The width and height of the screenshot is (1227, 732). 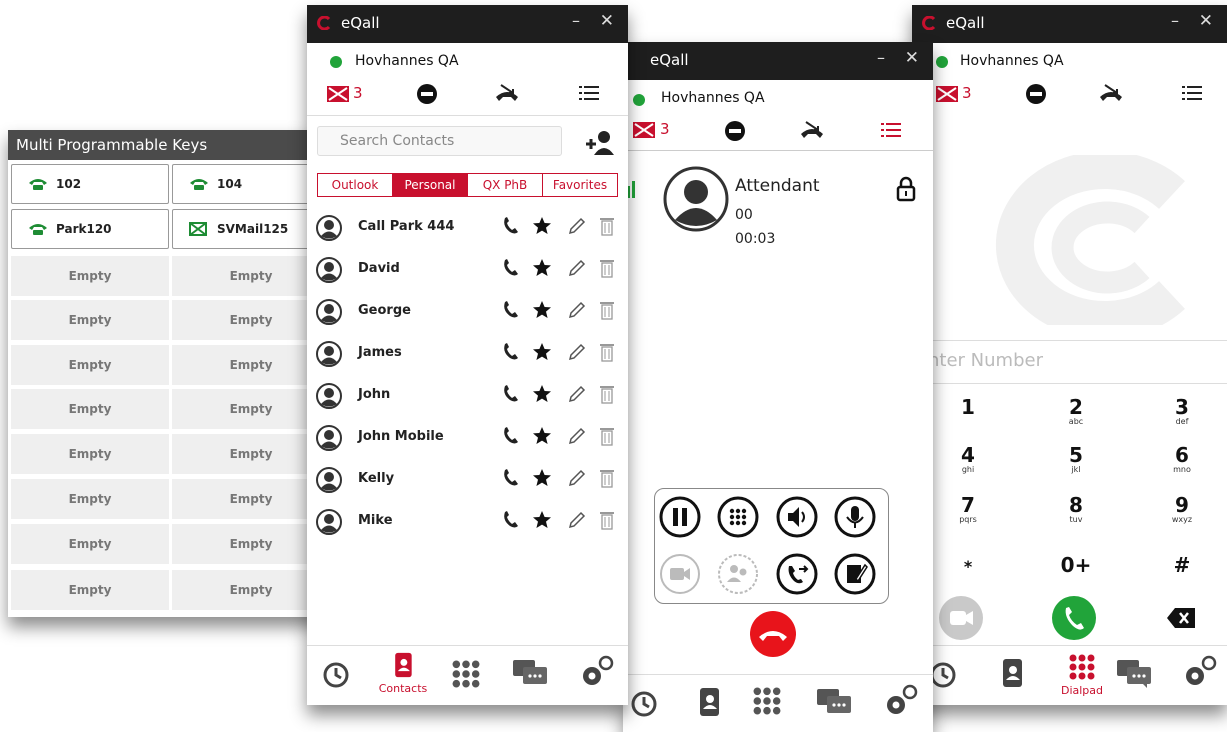 I want to click on contact-row: James, so click(x=467, y=354).